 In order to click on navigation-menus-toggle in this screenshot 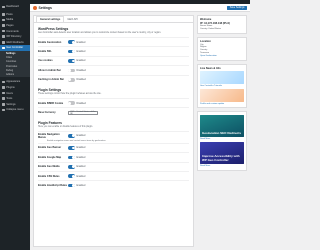, I will do `click(71, 136)`.